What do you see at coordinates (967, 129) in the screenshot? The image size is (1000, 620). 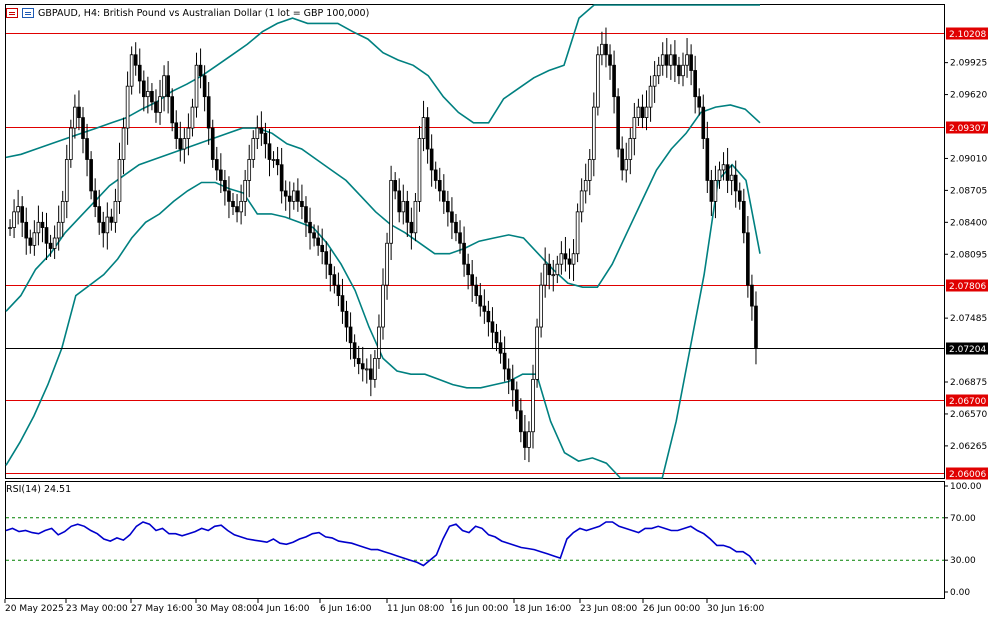 I see `level-price-label: 2.09307` at bounding box center [967, 129].